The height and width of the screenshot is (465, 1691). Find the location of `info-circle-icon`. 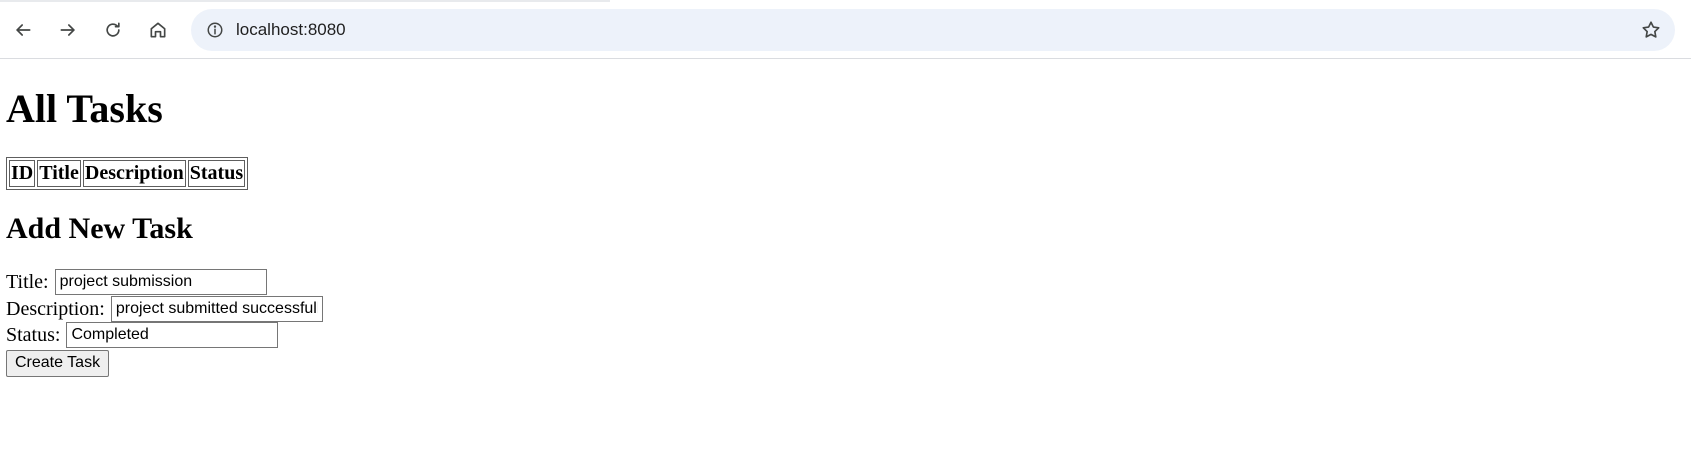

info-circle-icon is located at coordinates (215, 30).